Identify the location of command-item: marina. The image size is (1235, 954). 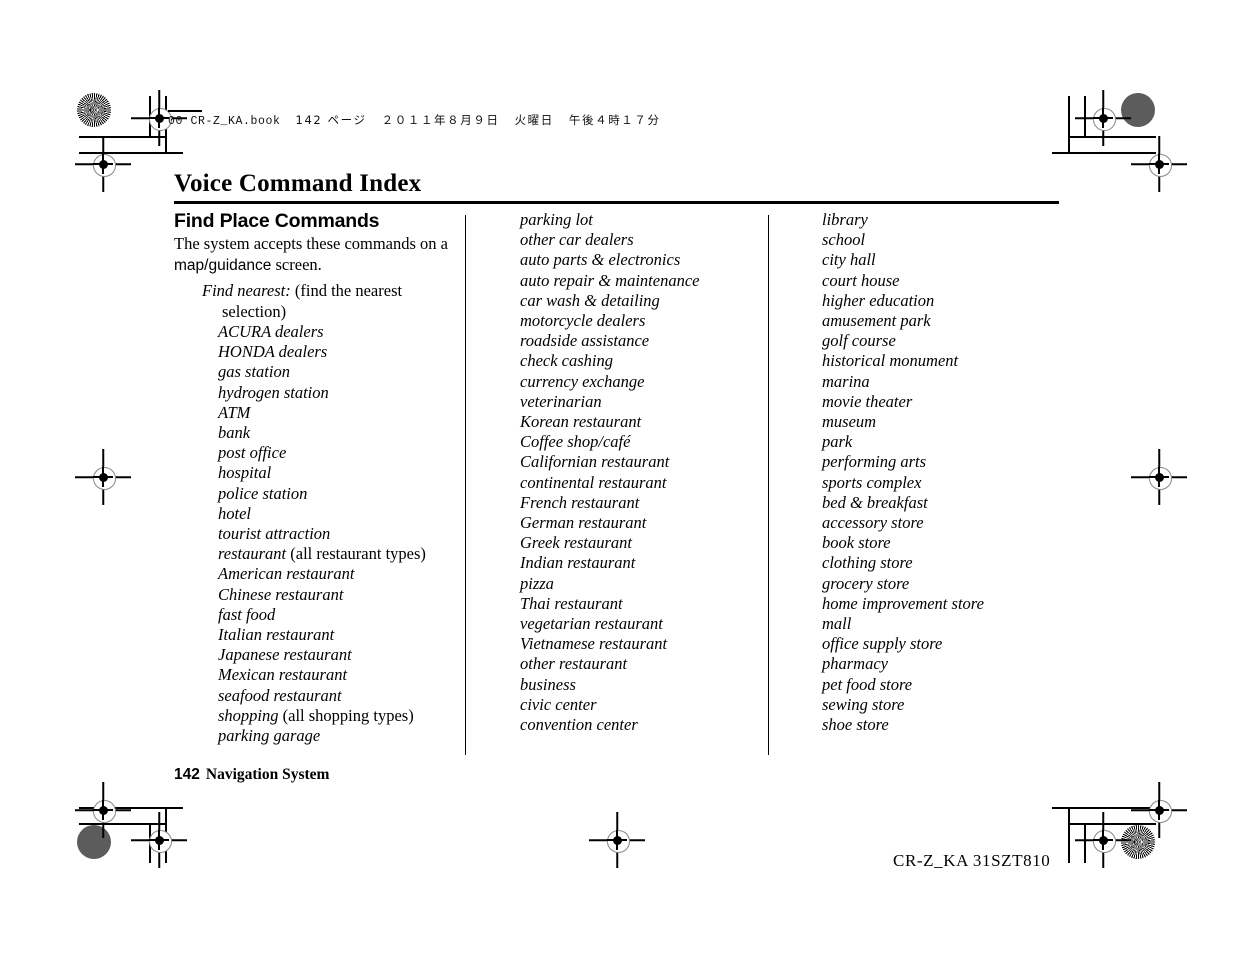
(962, 382).